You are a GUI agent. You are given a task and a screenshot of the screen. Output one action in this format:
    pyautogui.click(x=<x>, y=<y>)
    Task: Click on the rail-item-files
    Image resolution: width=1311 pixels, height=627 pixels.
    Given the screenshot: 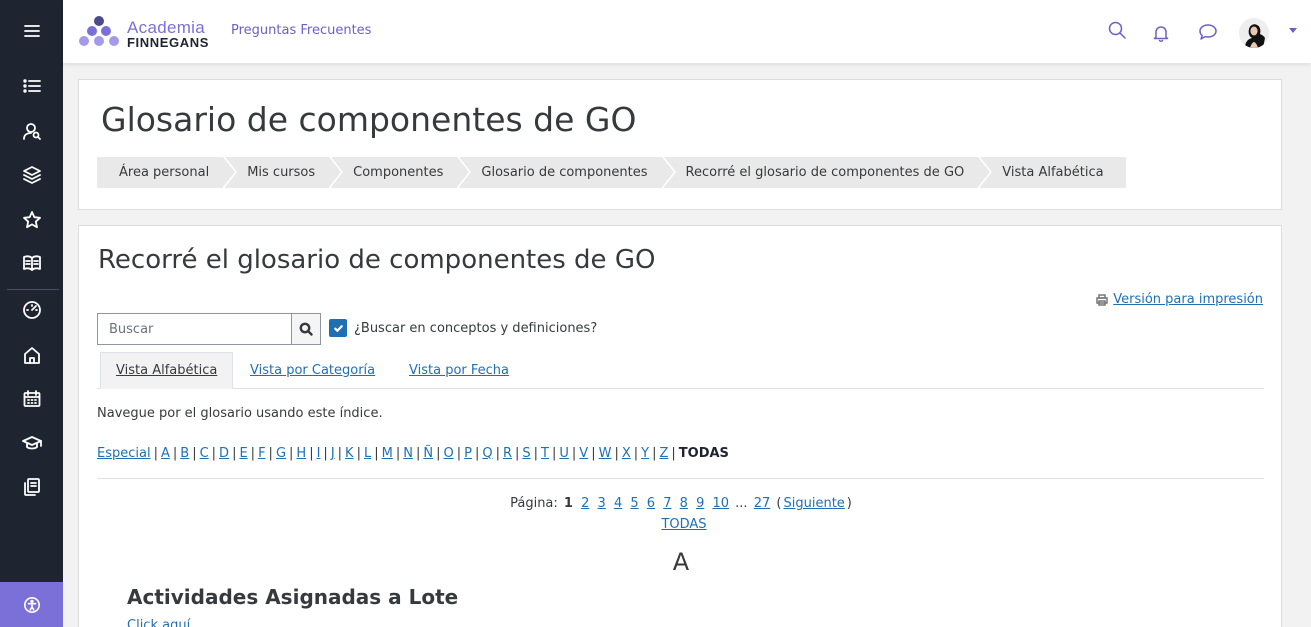 What is the action you would take?
    pyautogui.click(x=31, y=487)
    